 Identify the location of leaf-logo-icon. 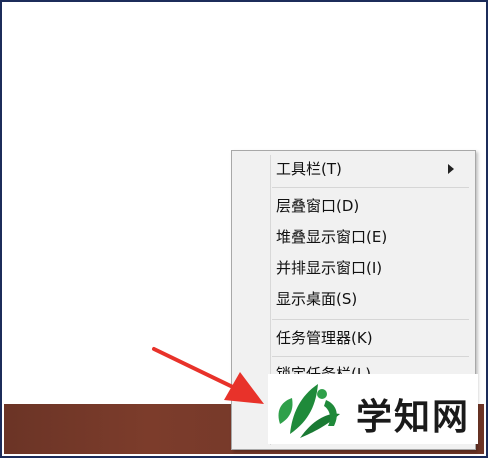
(309, 411).